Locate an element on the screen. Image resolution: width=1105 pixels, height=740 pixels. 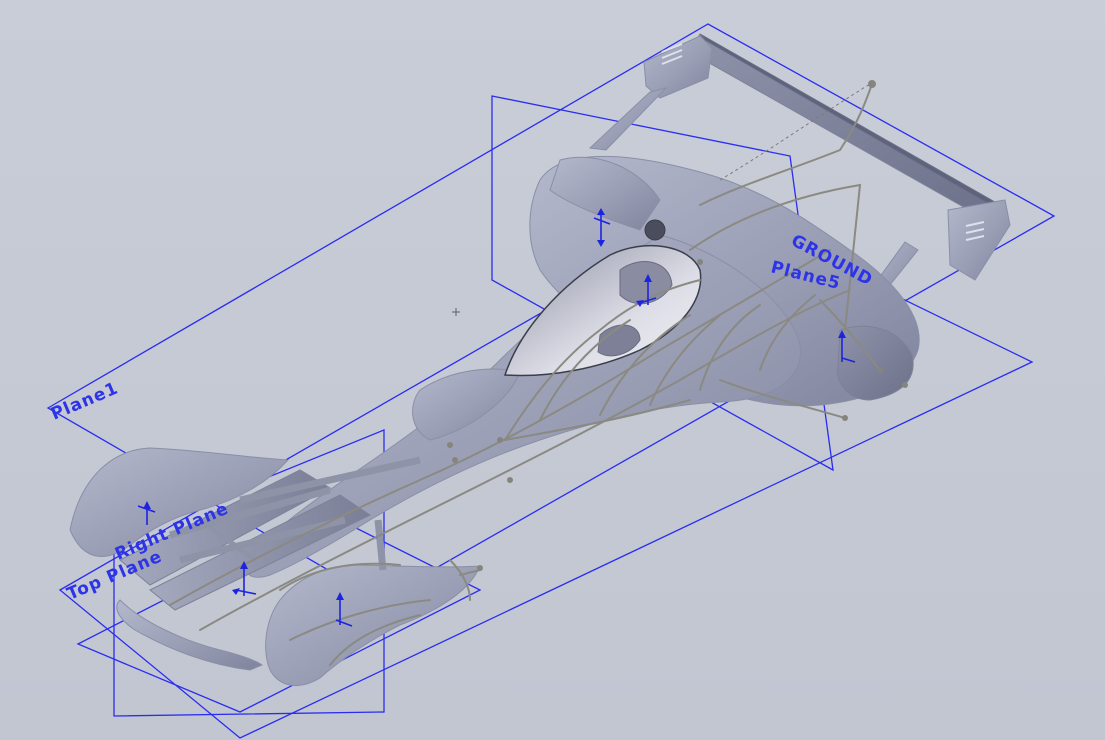
plane1-label: Plane1 is located at coordinates (84, 401).